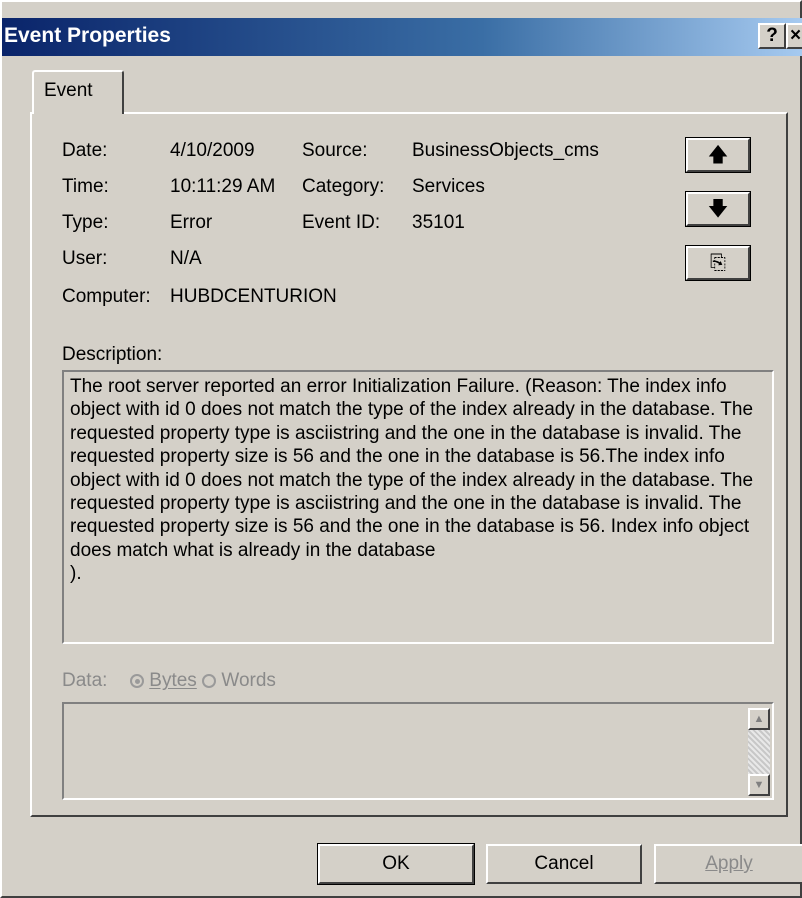 The image size is (802, 898). I want to click on arrow-down-icon: 🡇, so click(718, 209).